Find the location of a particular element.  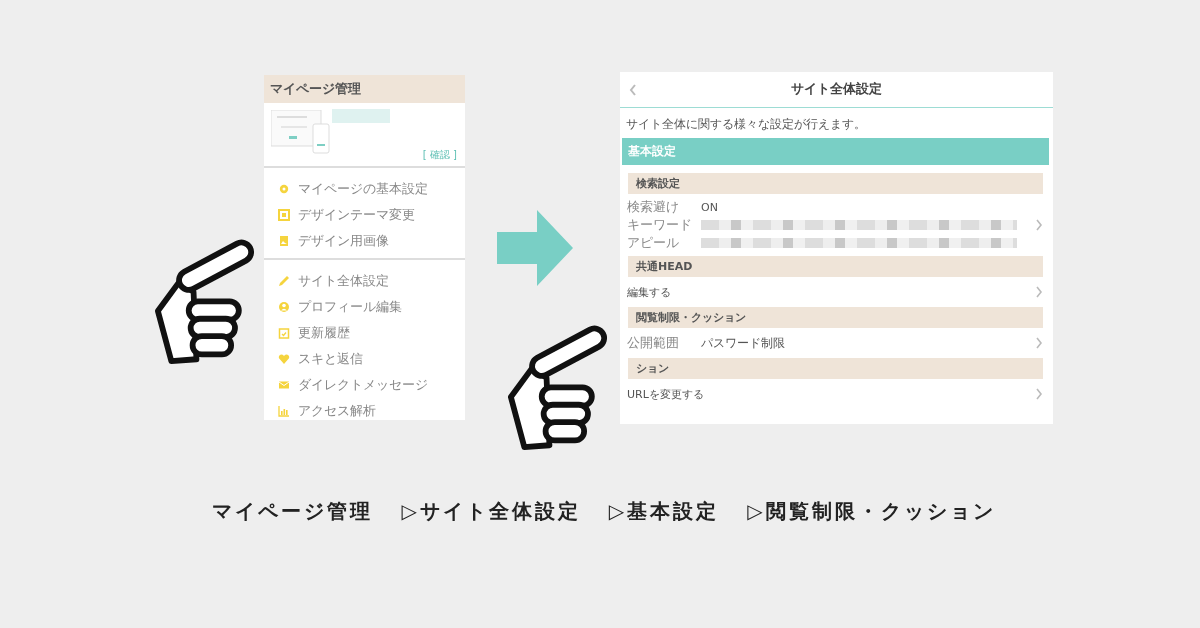

calendar-icon is located at coordinates (284, 333).